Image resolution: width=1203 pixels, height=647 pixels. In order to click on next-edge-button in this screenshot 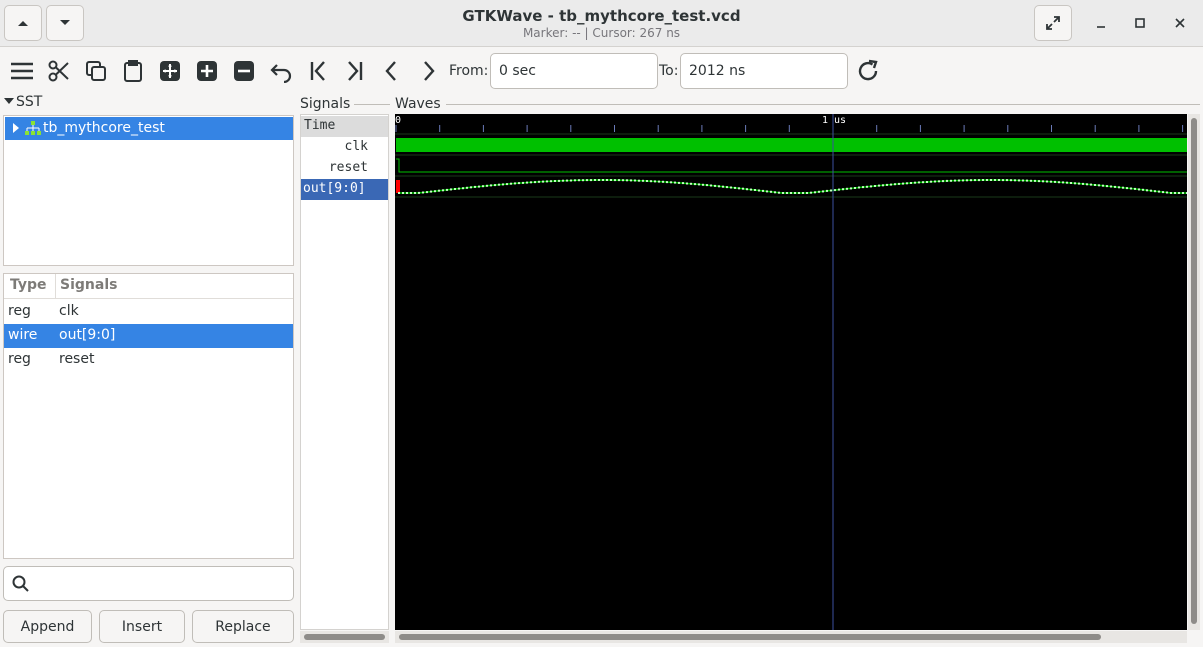, I will do `click(428, 71)`.